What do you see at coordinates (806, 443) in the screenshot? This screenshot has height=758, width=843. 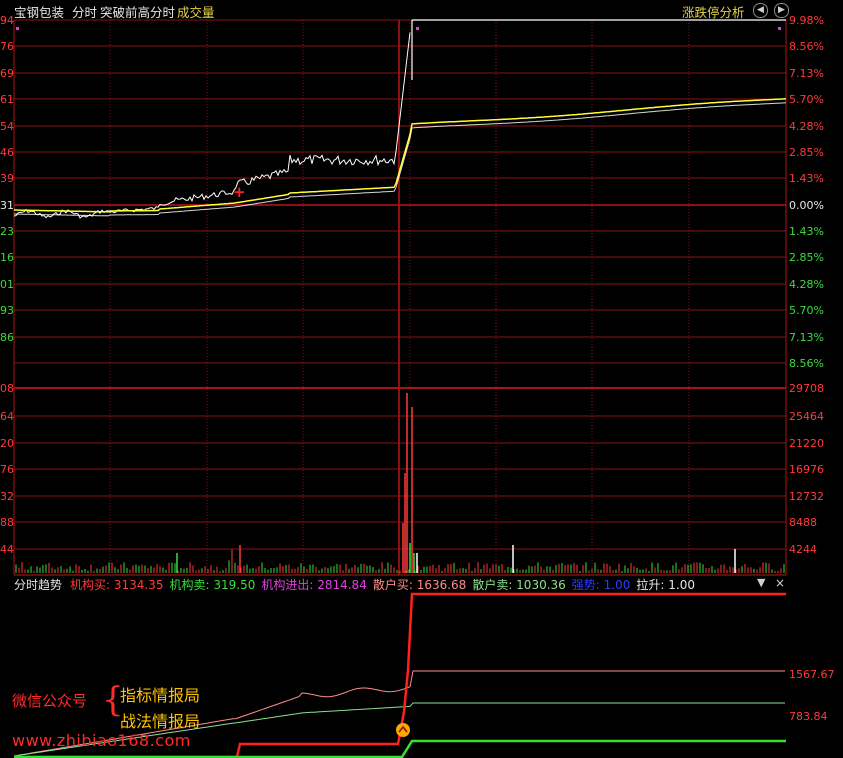 I see `volume-right-label: 21220` at bounding box center [806, 443].